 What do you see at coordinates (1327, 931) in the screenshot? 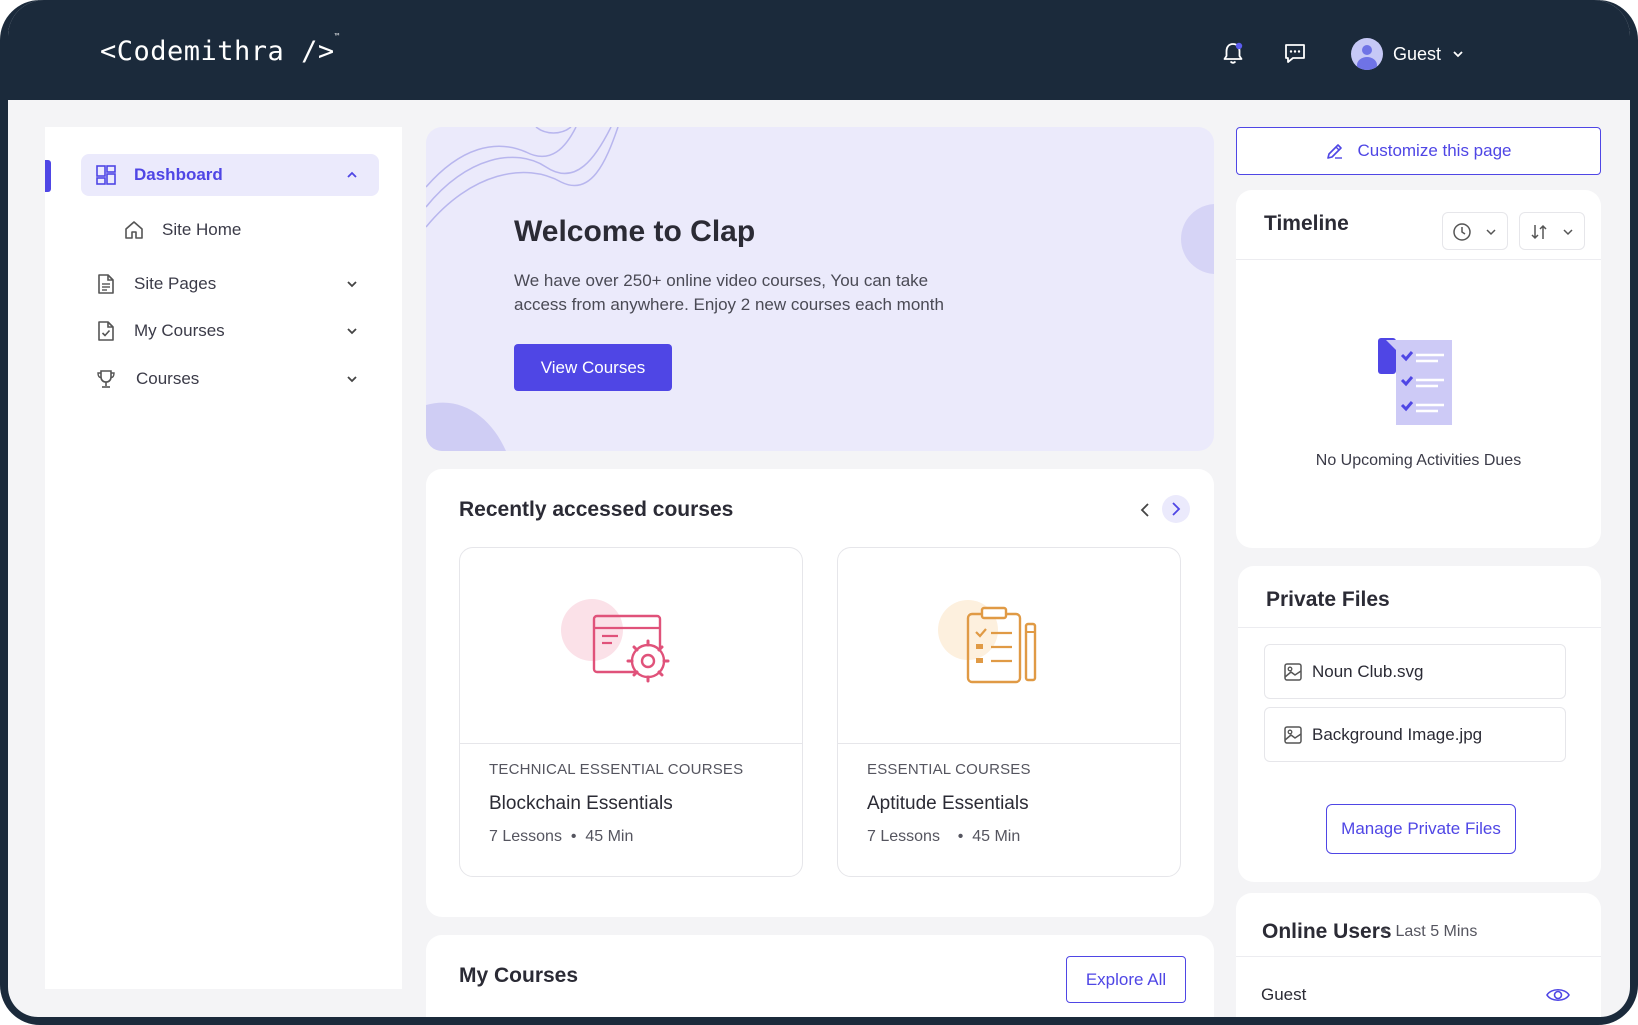
I see `online-users-title: Online Users` at bounding box center [1327, 931].